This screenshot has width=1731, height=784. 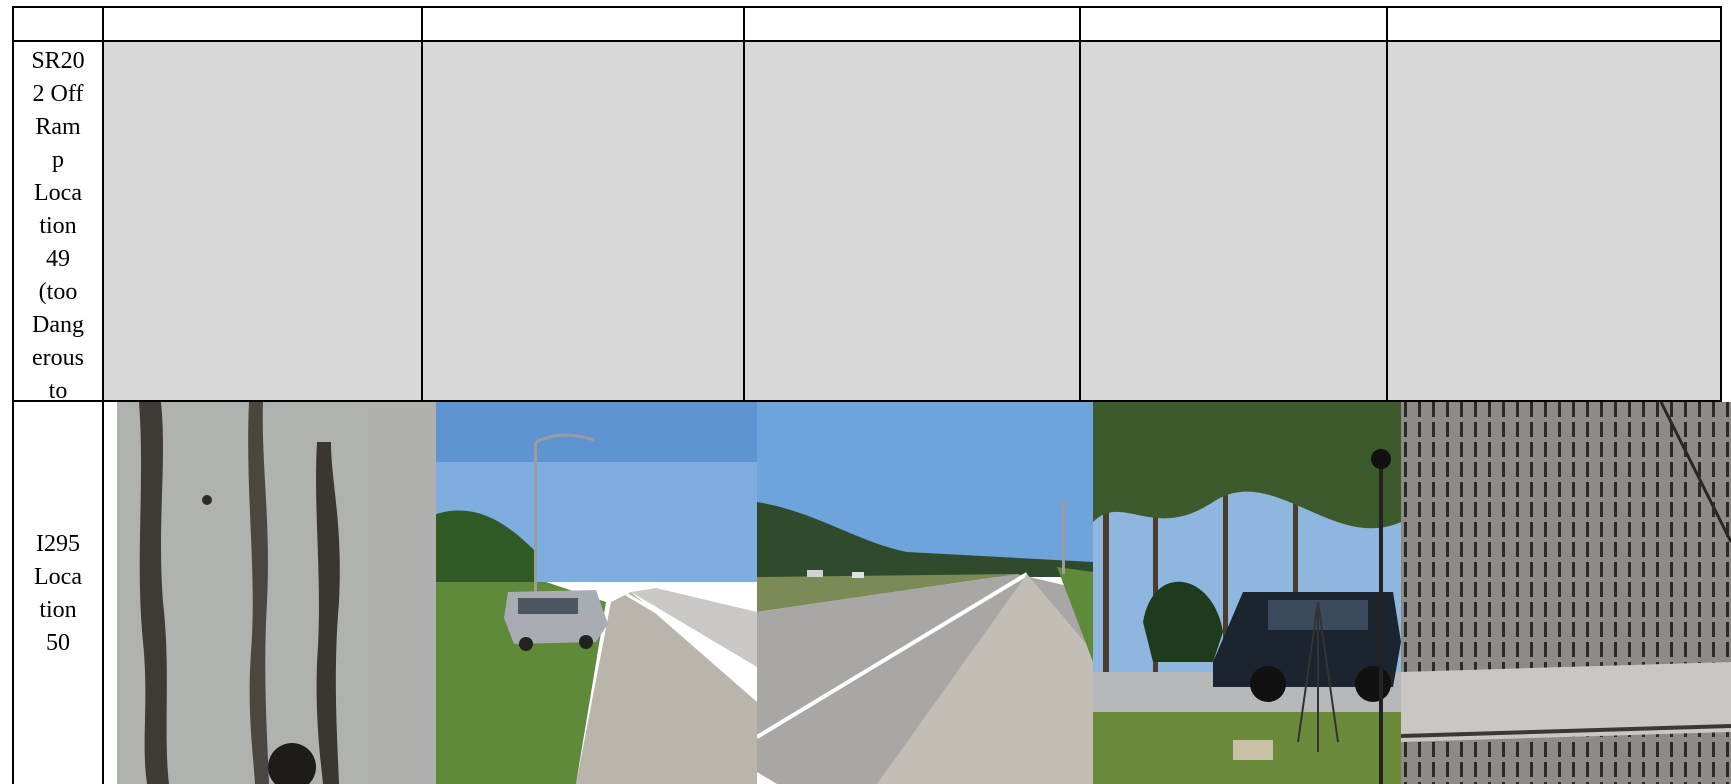 I want to click on tined-concrete-closeup-photo, so click(x=1566, y=593).